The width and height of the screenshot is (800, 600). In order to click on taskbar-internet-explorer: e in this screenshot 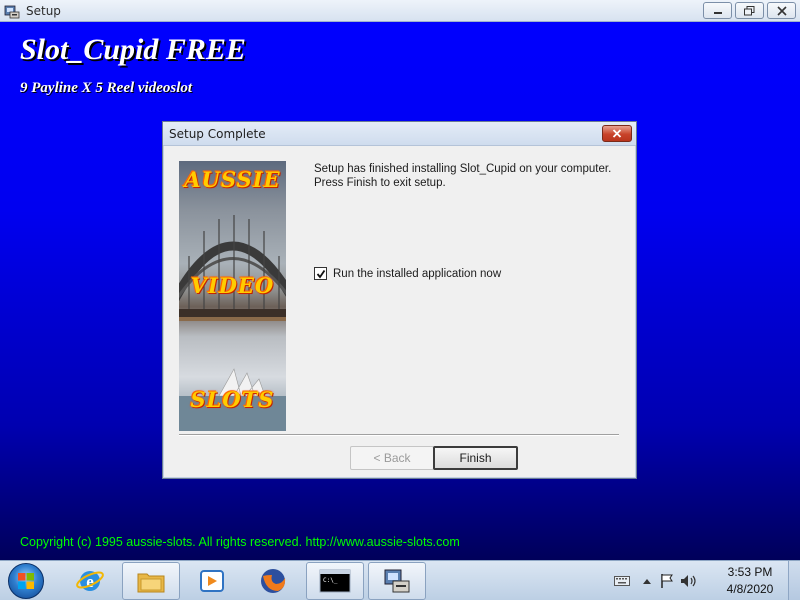, I will do `click(90, 581)`.